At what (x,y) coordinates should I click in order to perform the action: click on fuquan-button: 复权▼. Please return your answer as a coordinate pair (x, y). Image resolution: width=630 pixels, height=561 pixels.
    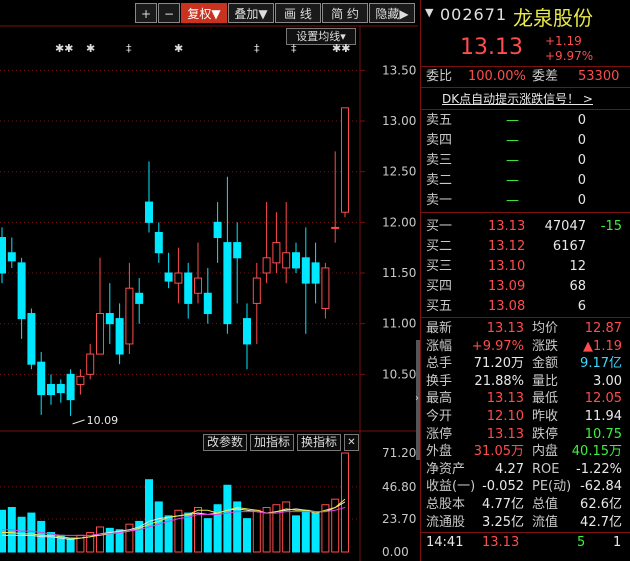
    Looking at the image, I should click on (204, 13).